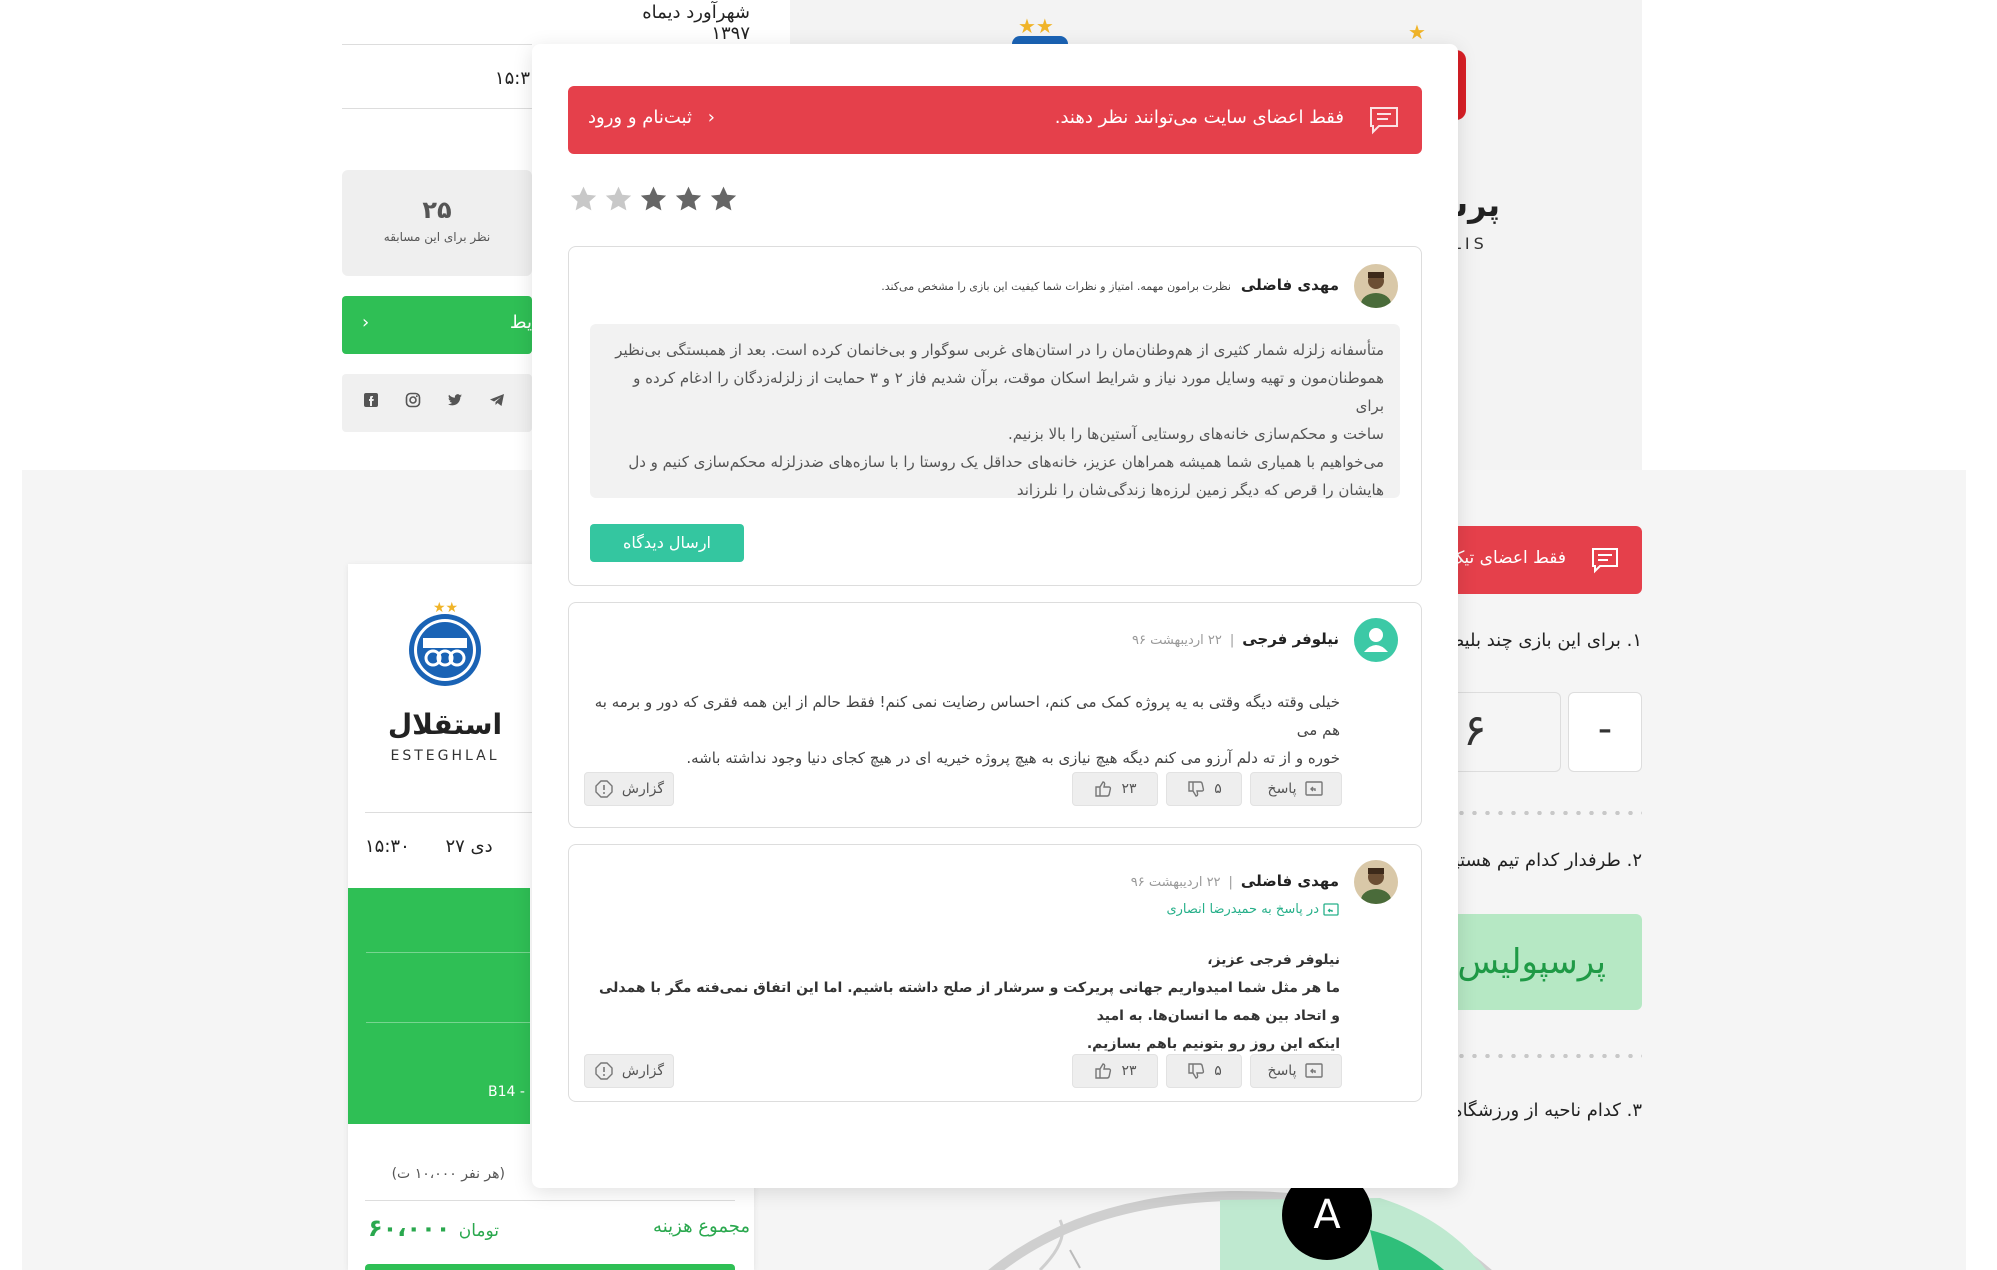 The width and height of the screenshot is (1997, 1270). What do you see at coordinates (550, 1267) in the screenshot?
I see `checkout-button` at bounding box center [550, 1267].